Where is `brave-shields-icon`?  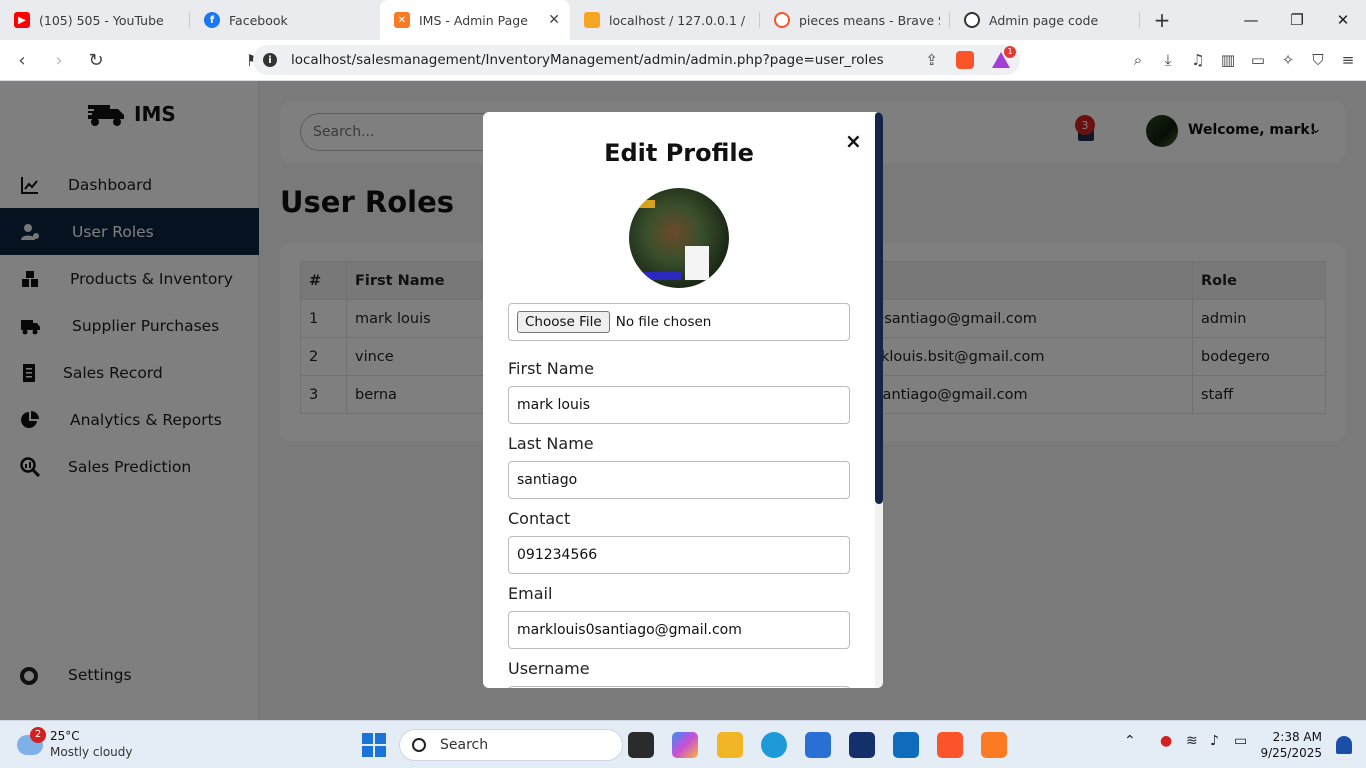 brave-shields-icon is located at coordinates (965, 60).